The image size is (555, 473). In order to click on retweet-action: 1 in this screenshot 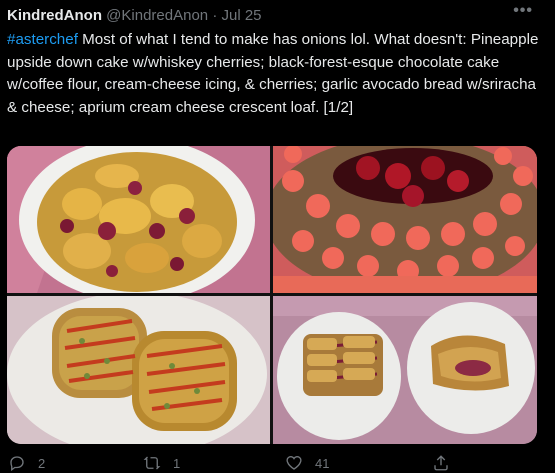, I will do `click(161, 463)`.